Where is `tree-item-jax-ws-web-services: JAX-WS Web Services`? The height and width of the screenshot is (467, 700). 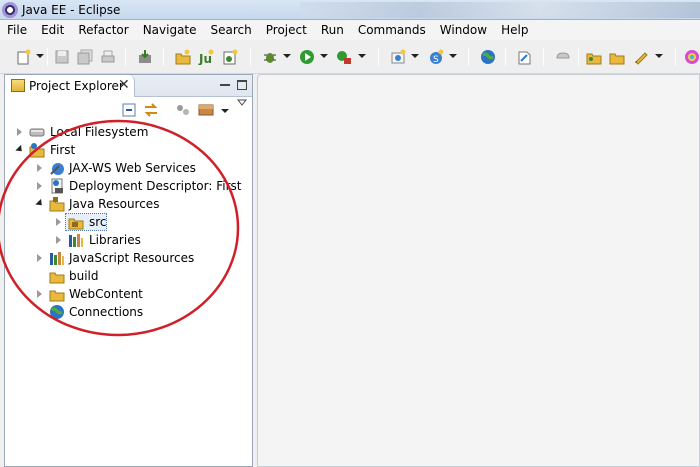 tree-item-jax-ws-web-services: JAX-WS Web Services is located at coordinates (127, 168).